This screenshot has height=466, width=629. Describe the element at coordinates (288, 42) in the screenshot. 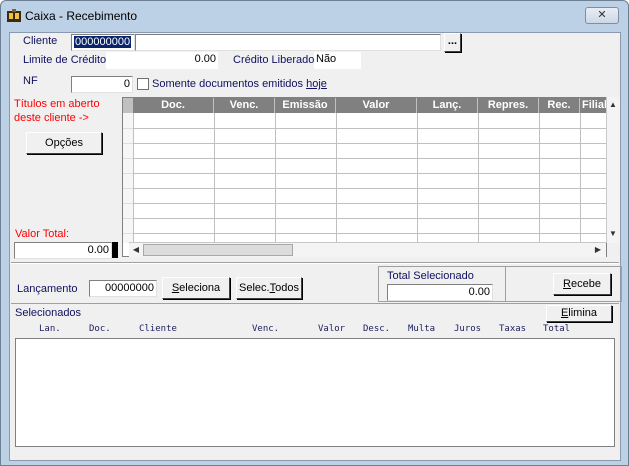

I see `cliente-name-input` at that location.